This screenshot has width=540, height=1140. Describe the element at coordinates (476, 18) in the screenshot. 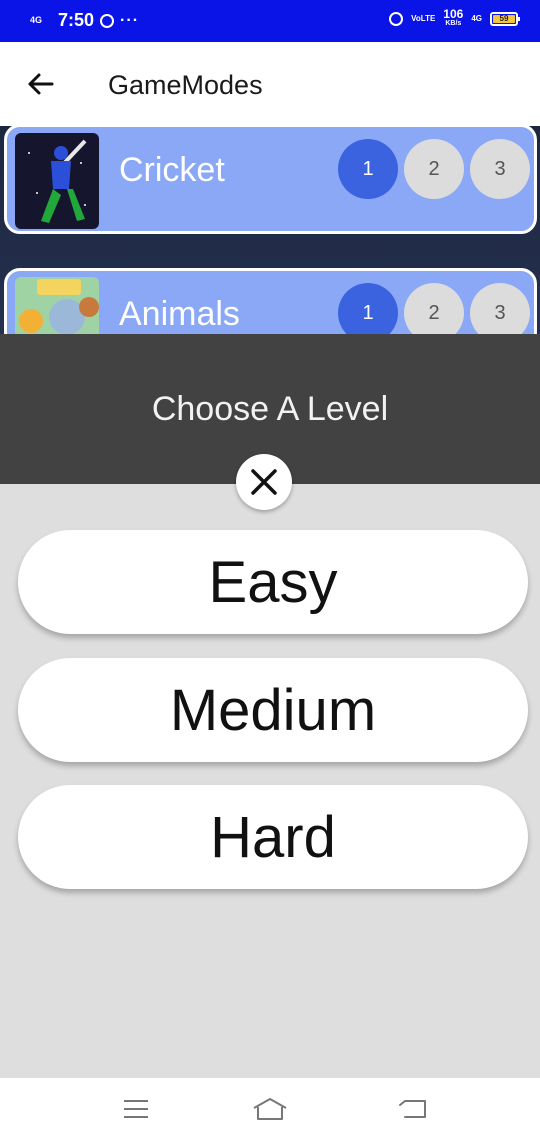

I see `network-type: 4G` at that location.